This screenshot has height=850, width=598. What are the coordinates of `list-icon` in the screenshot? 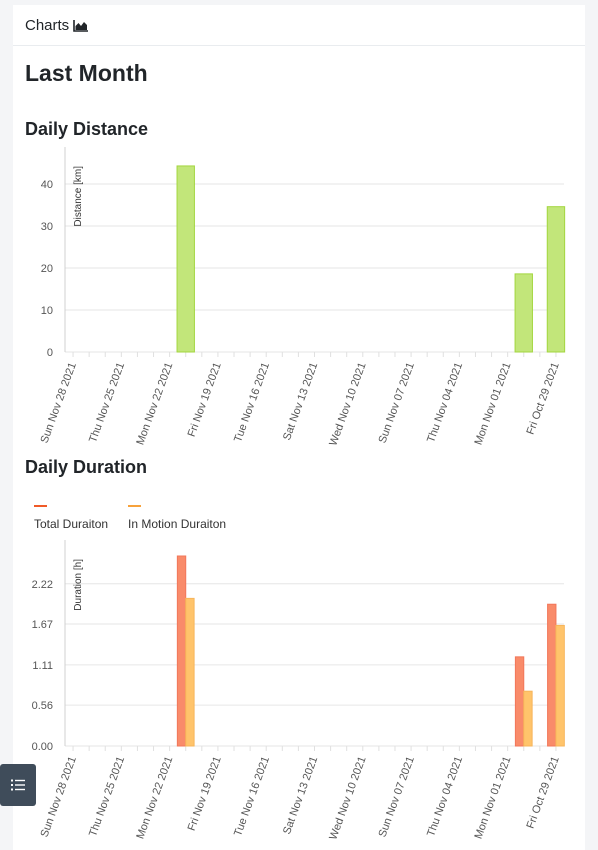 It's located at (18, 785).